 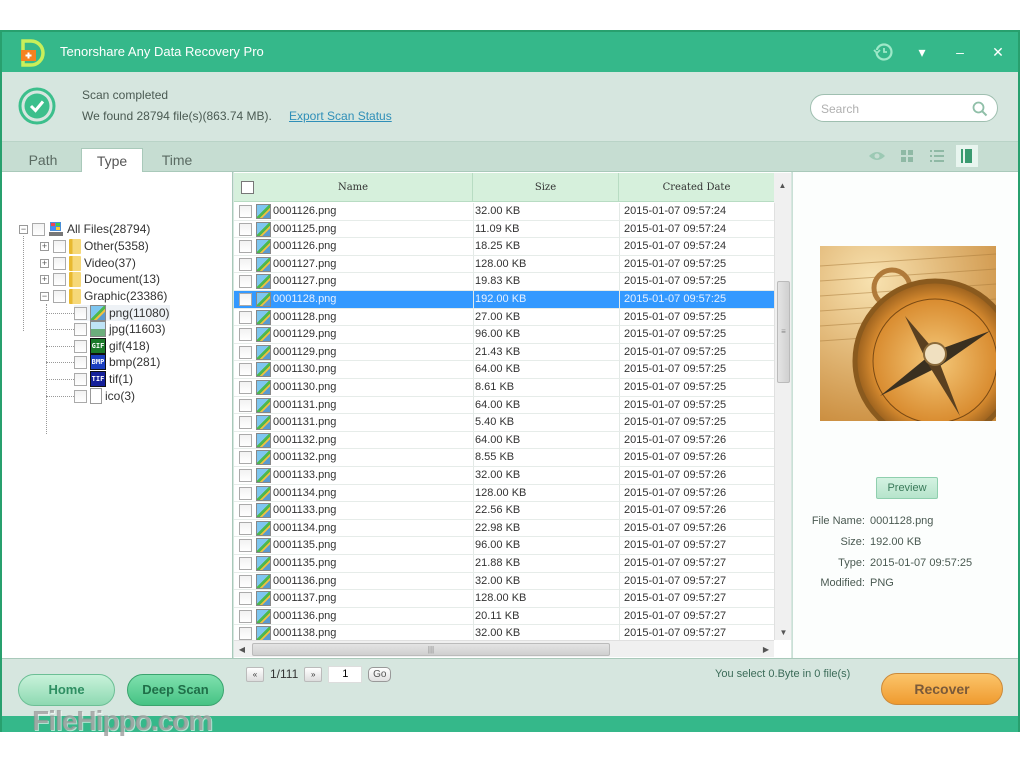 What do you see at coordinates (353, 187) in the screenshot?
I see `column-header-name: Name` at bounding box center [353, 187].